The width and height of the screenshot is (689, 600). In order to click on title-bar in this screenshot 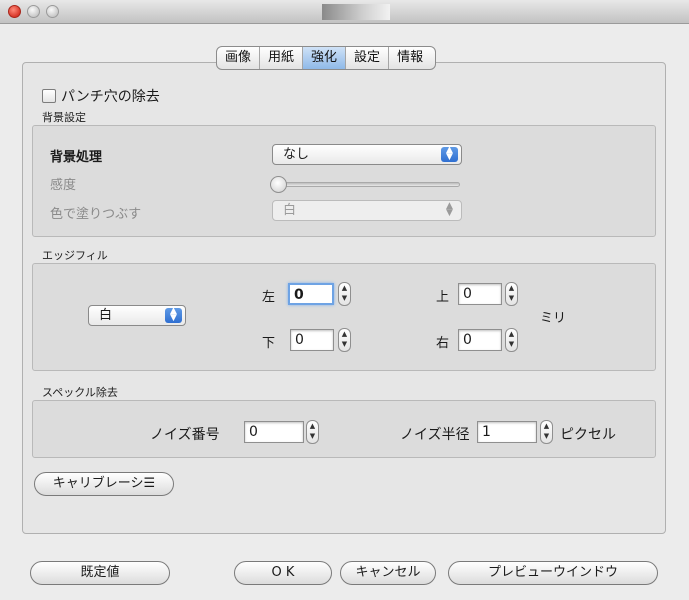, I will do `click(344, 12)`.